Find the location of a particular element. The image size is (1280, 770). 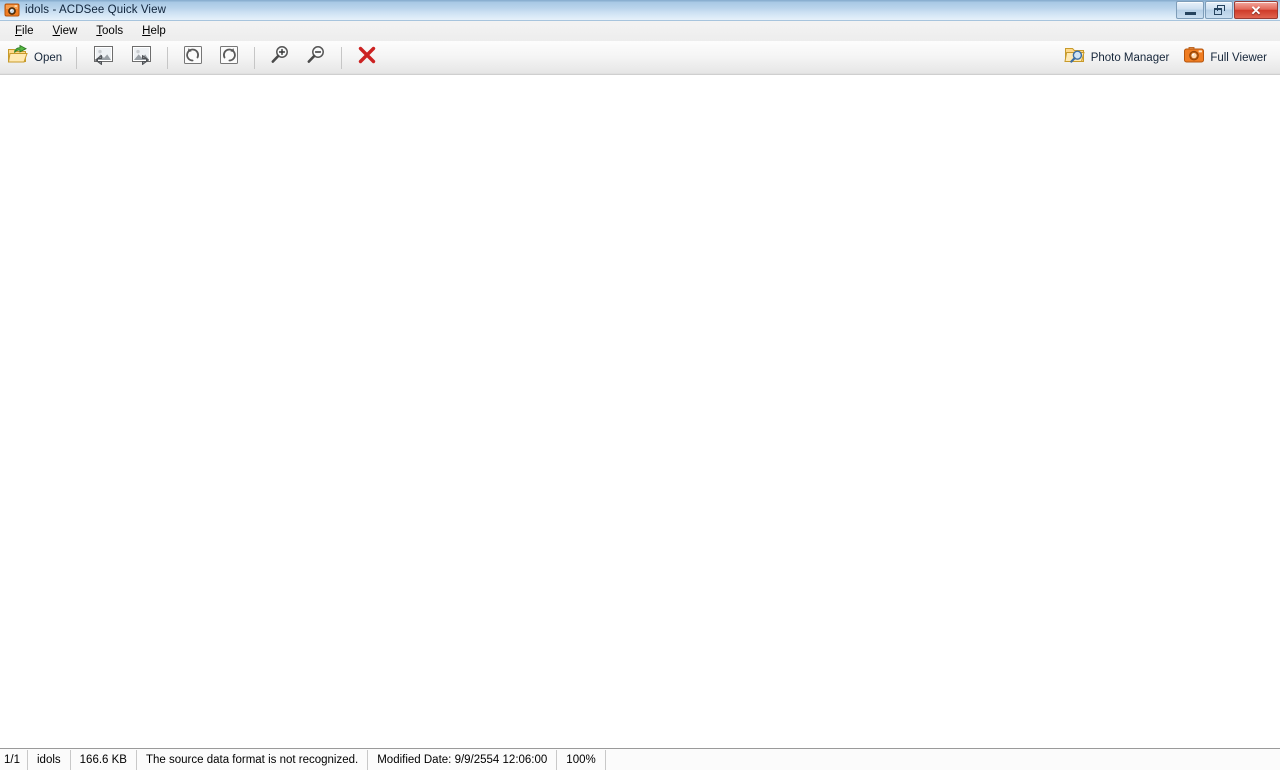

rotate-left-button is located at coordinates (193, 58).